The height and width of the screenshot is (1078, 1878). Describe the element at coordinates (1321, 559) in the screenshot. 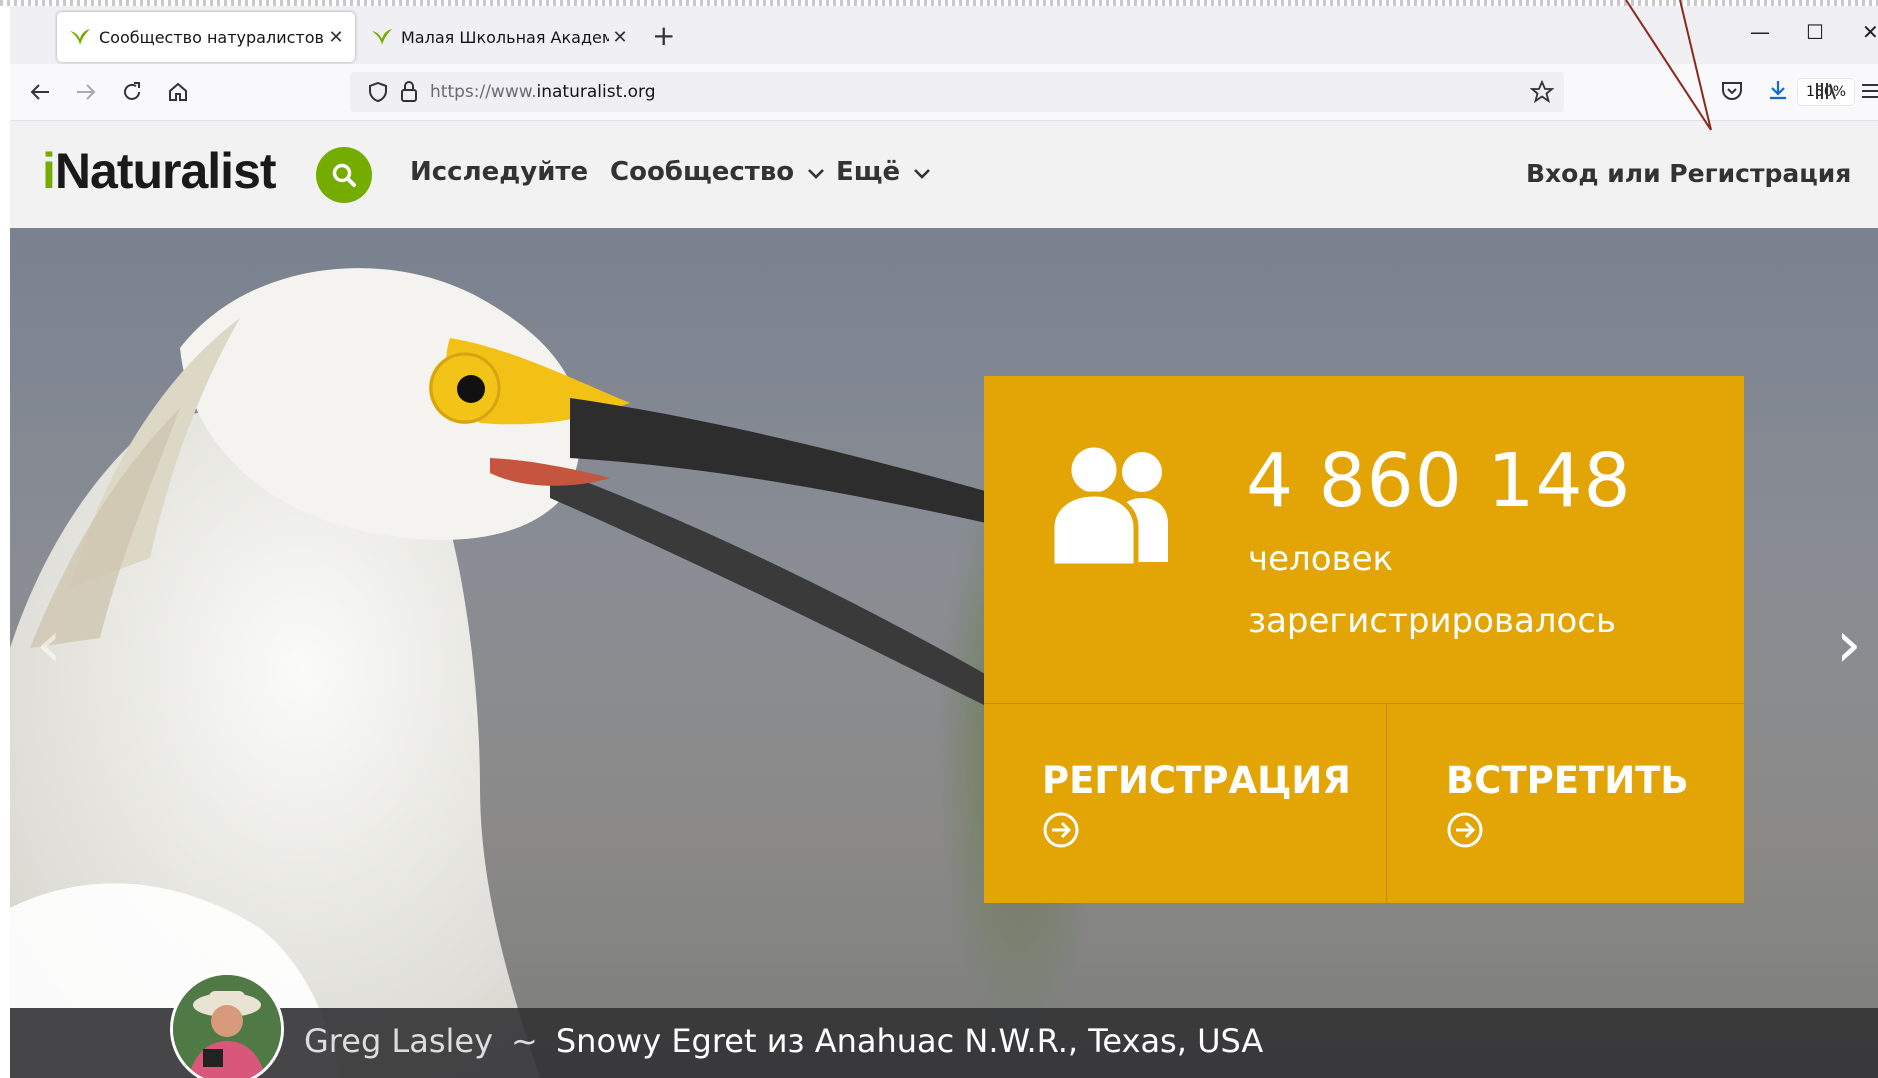

I see `caption-line-1: человек` at that location.